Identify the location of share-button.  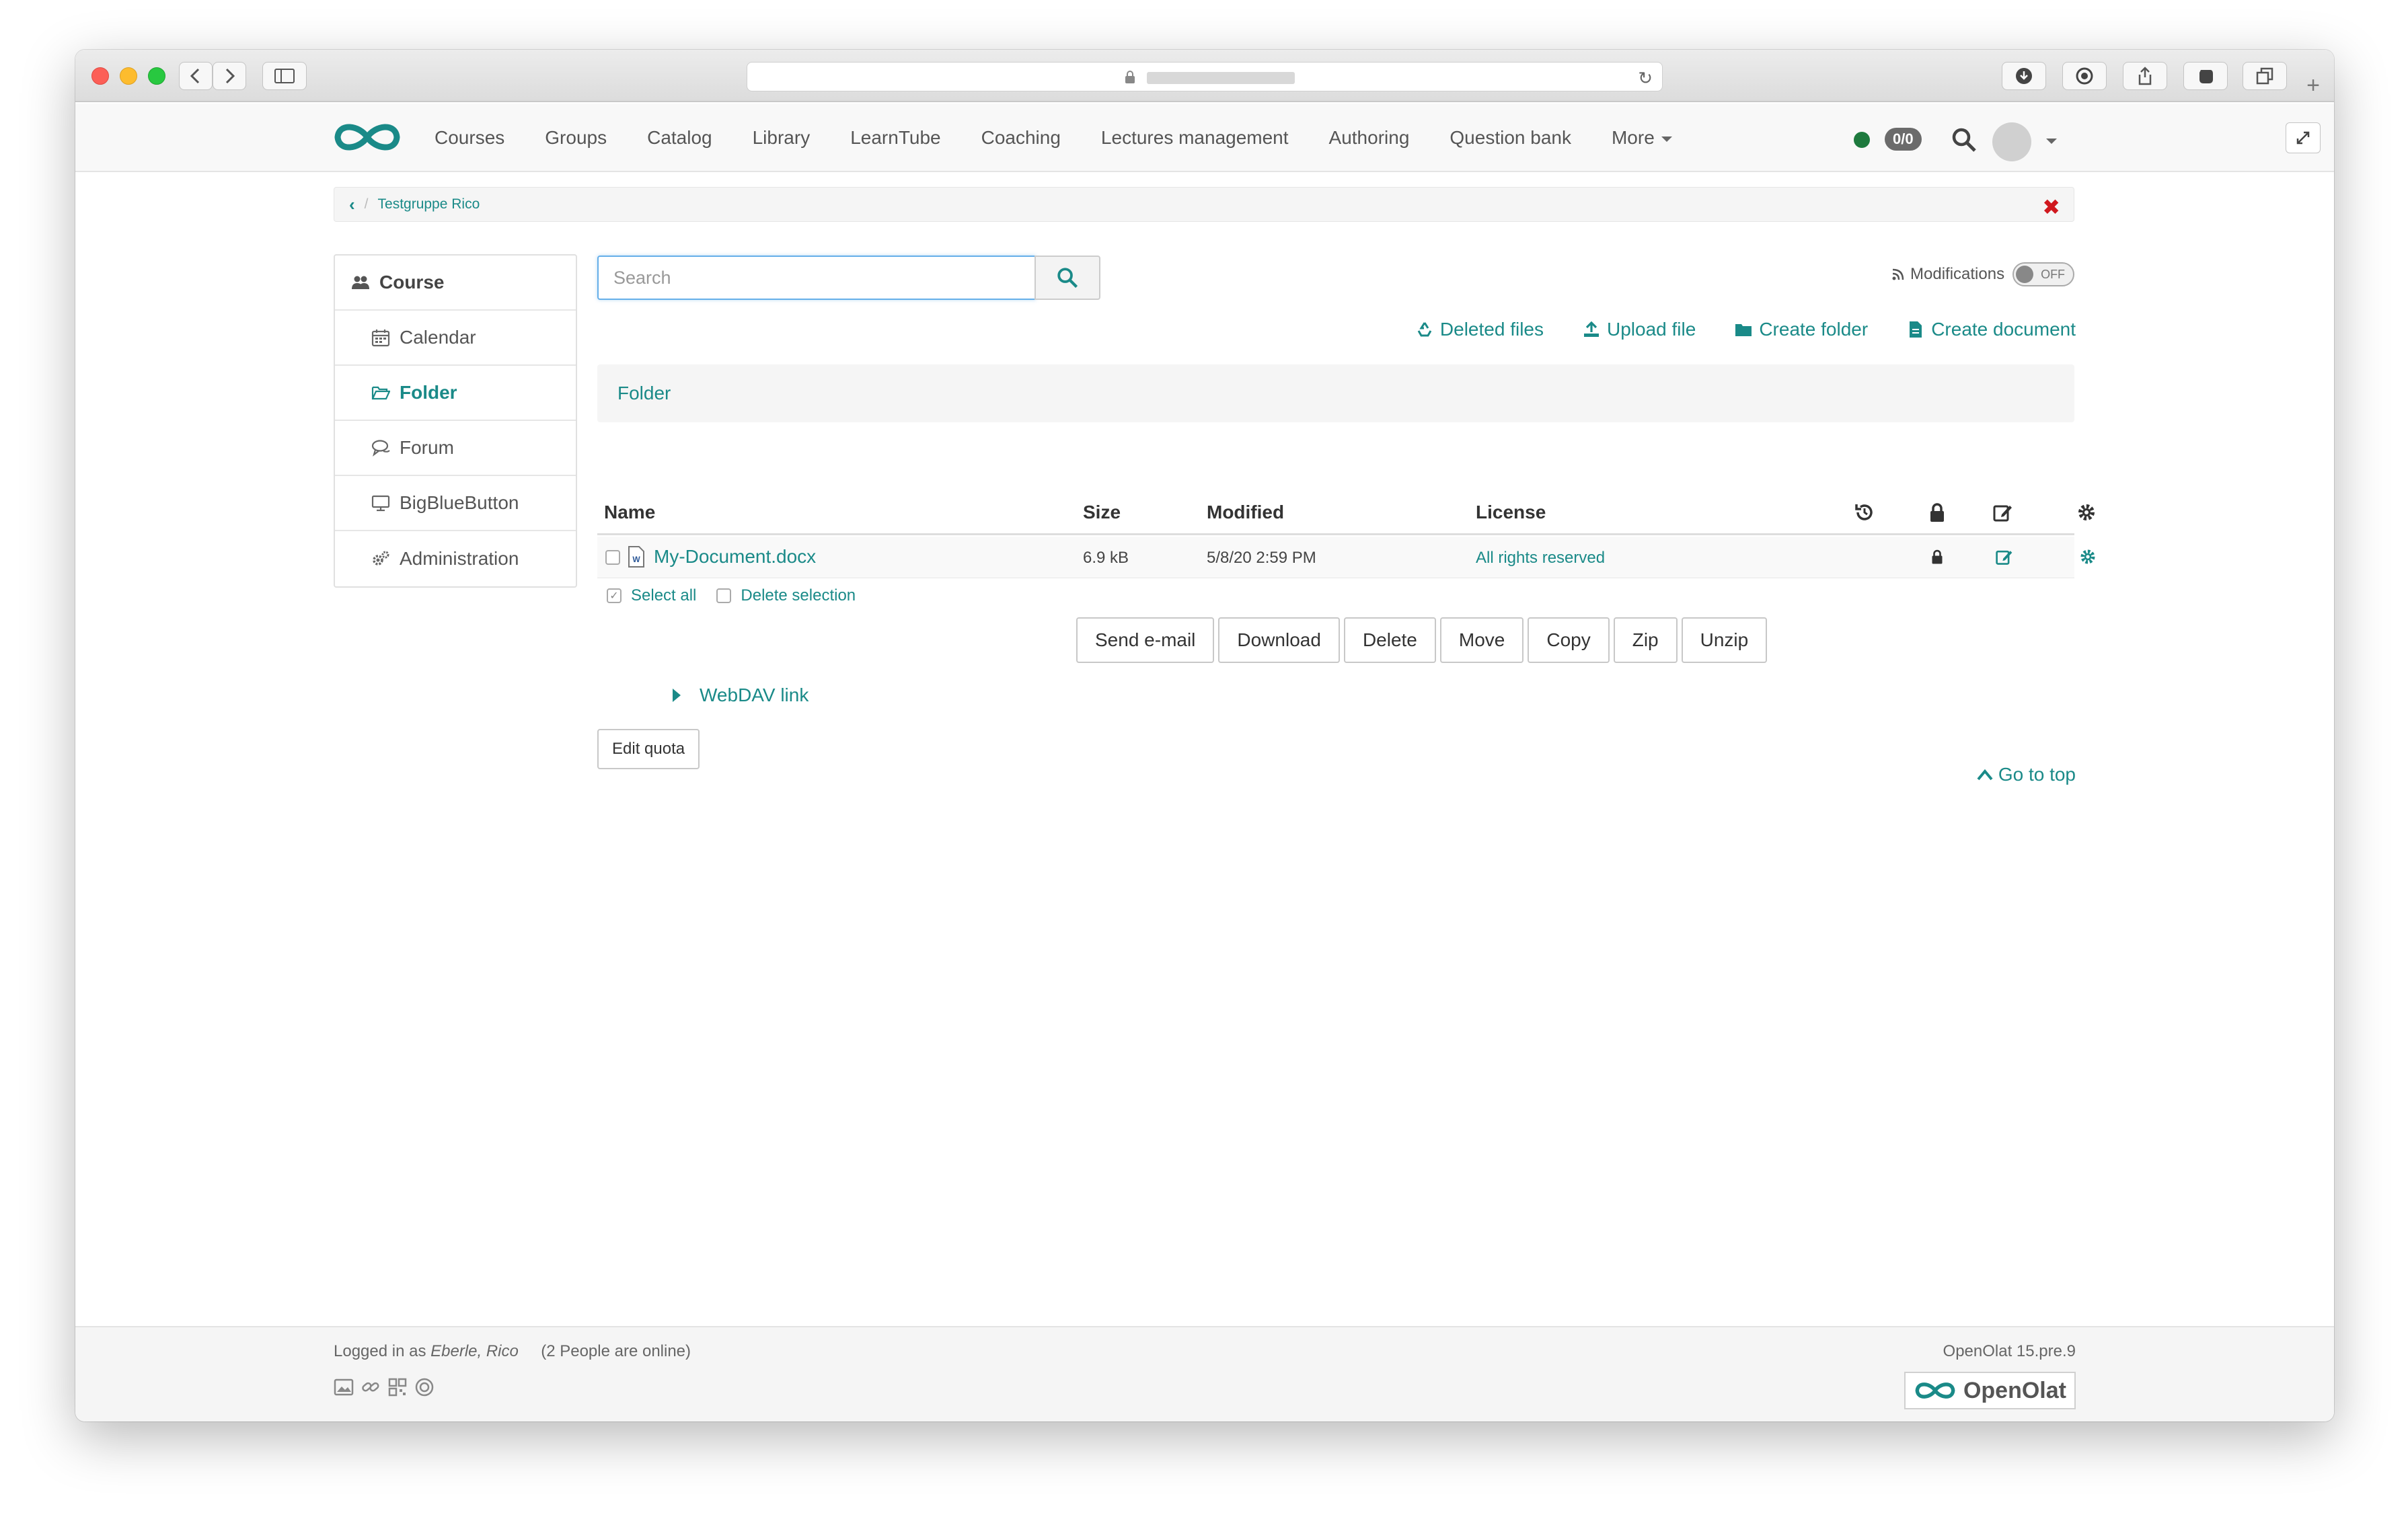
(2145, 76).